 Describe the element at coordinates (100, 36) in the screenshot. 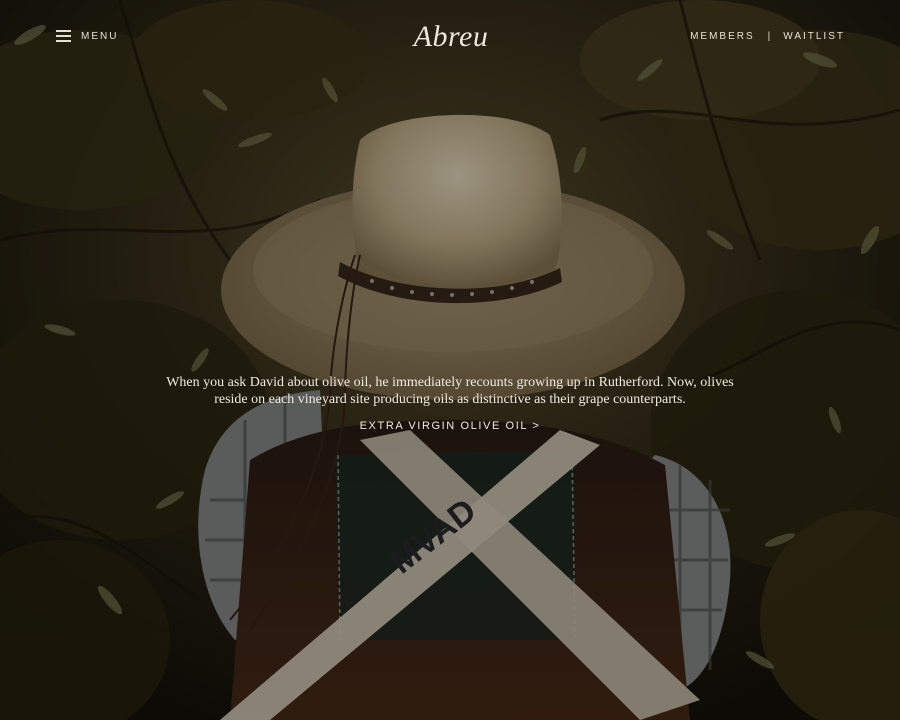

I see `menu-label: MENU` at that location.